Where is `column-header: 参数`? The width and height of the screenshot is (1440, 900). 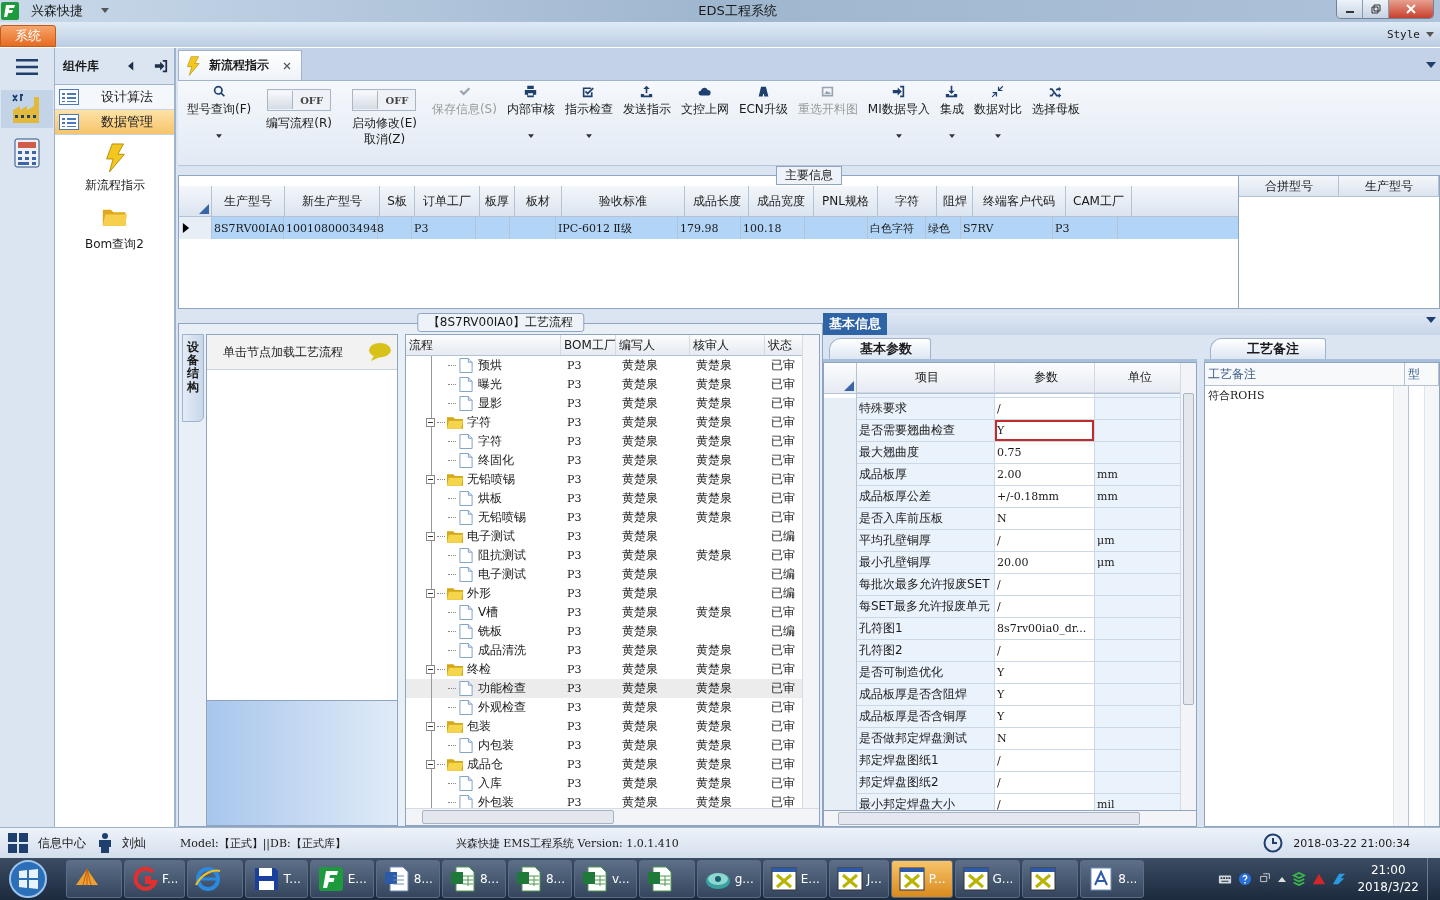
column-header: 参数 is located at coordinates (1045, 378).